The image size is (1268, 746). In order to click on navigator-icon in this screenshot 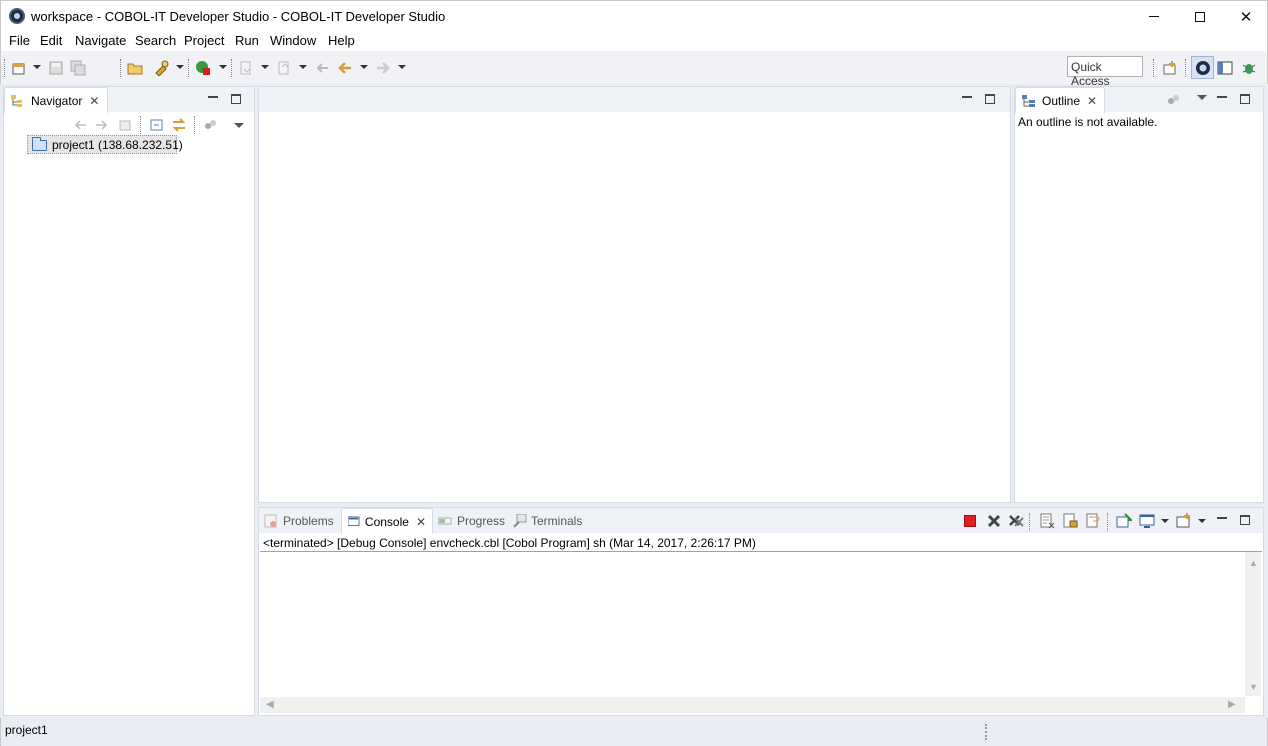, I will do `click(16, 100)`.